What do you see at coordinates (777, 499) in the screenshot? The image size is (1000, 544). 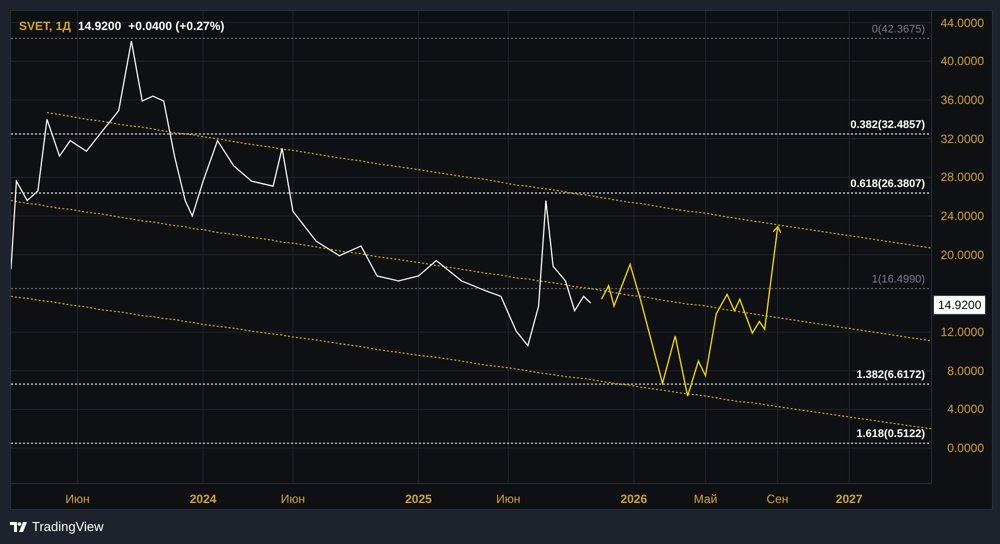 I see `time-axis-label: Сен` at bounding box center [777, 499].